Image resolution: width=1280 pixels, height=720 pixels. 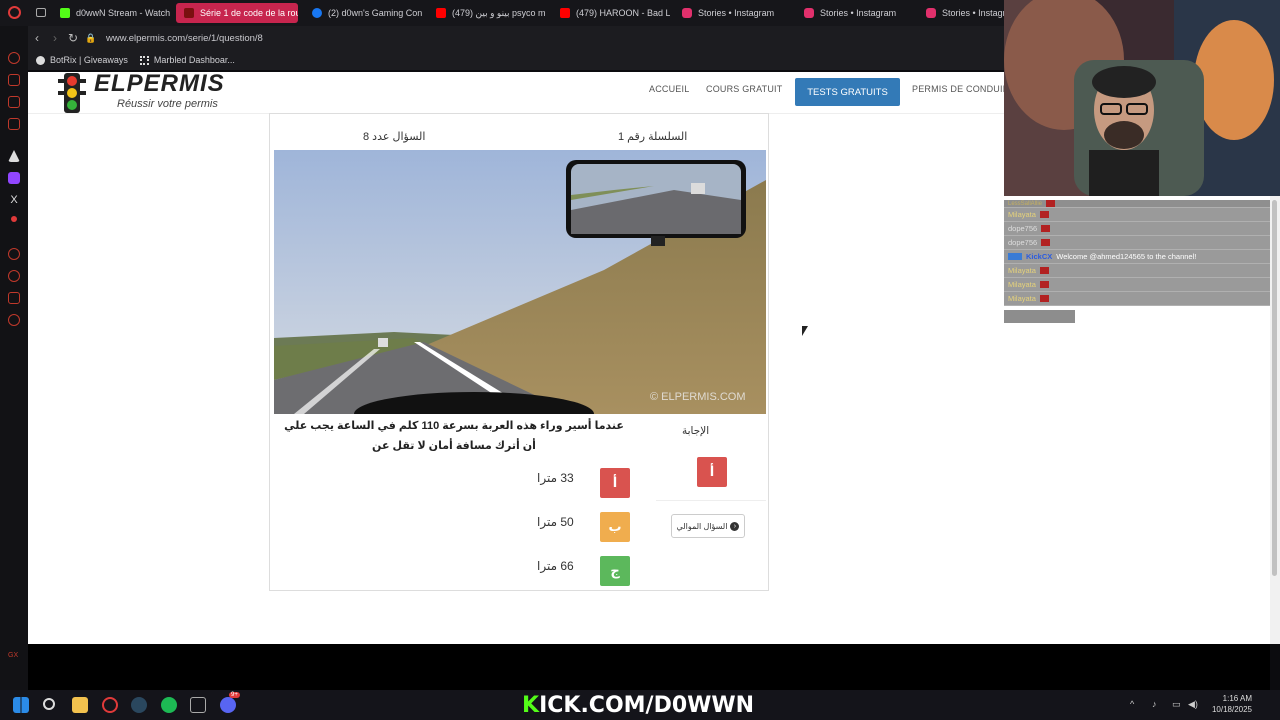 What do you see at coordinates (555, 478) in the screenshot?
I see `option-a-text: 33 مترا` at bounding box center [555, 478].